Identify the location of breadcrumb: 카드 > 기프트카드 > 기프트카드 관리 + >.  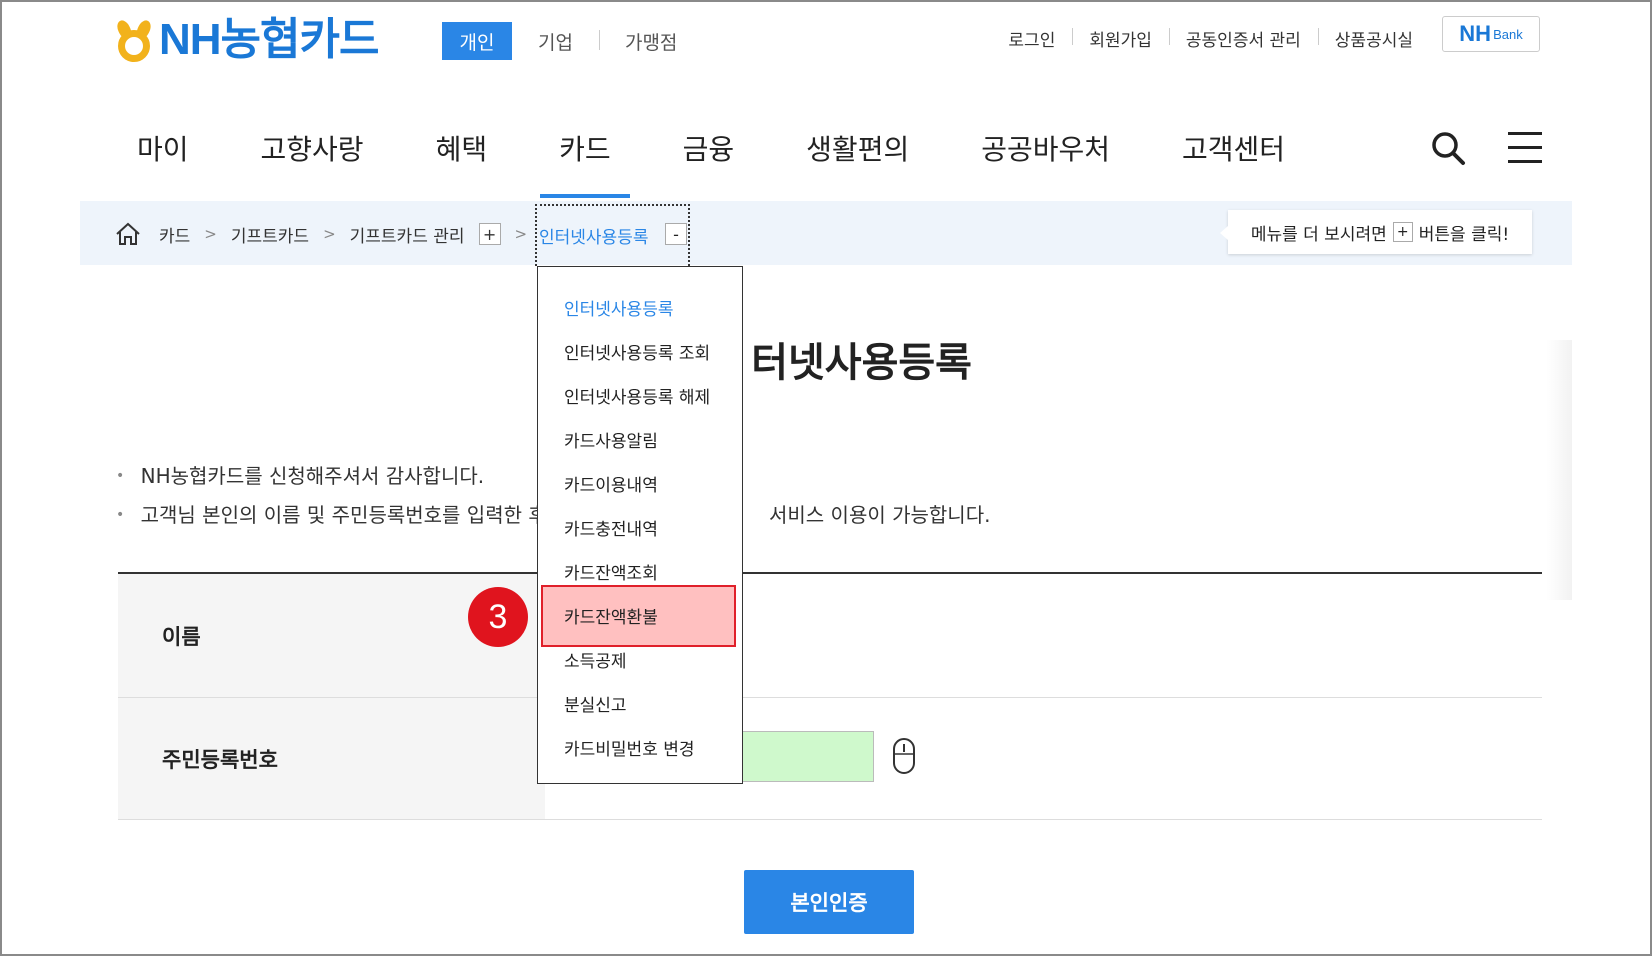
(328, 234).